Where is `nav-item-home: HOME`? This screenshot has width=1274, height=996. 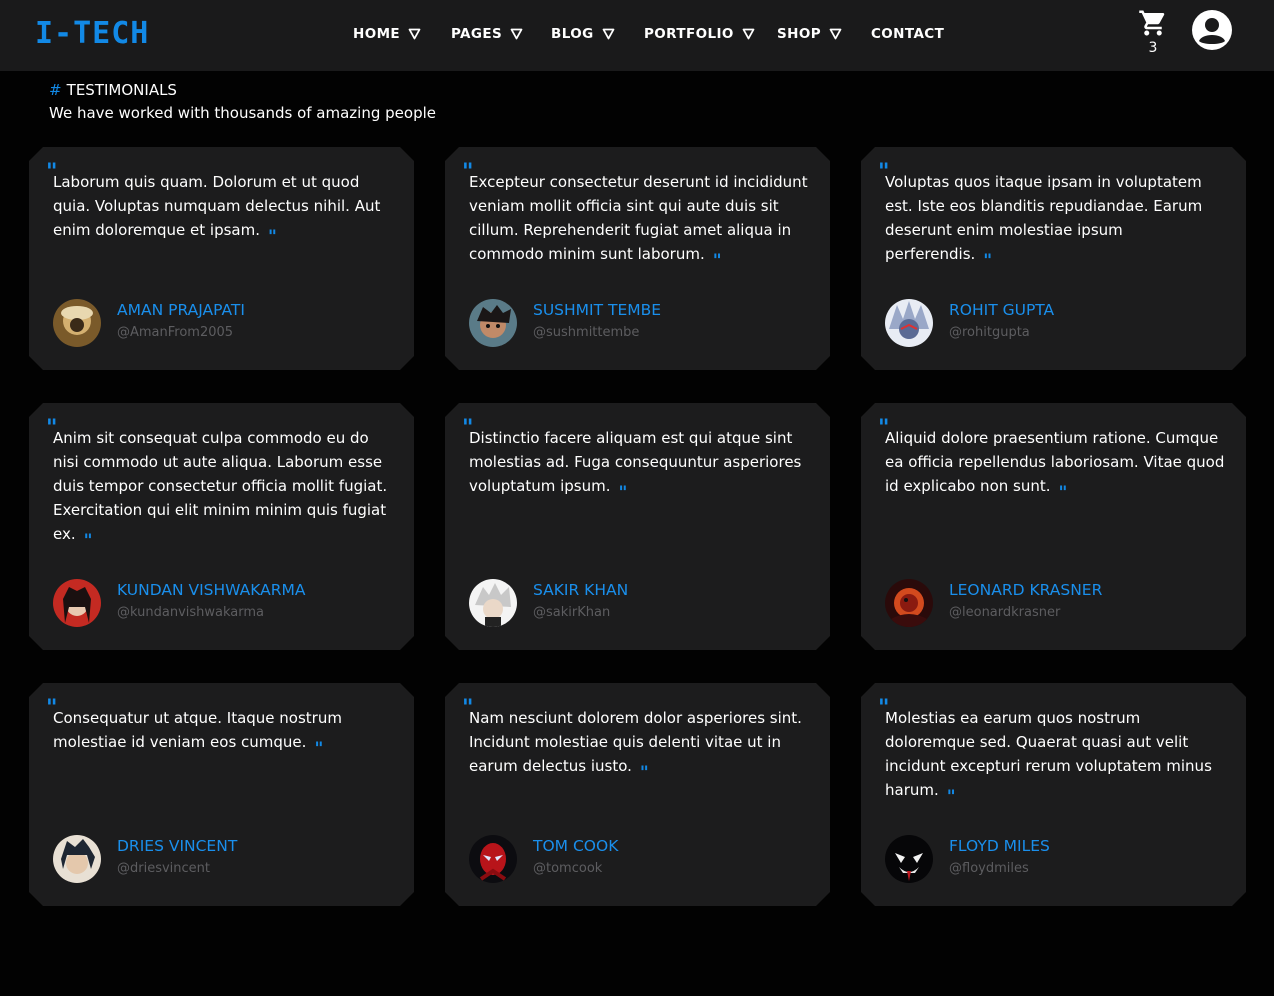
nav-item-home: HOME is located at coordinates (387, 34).